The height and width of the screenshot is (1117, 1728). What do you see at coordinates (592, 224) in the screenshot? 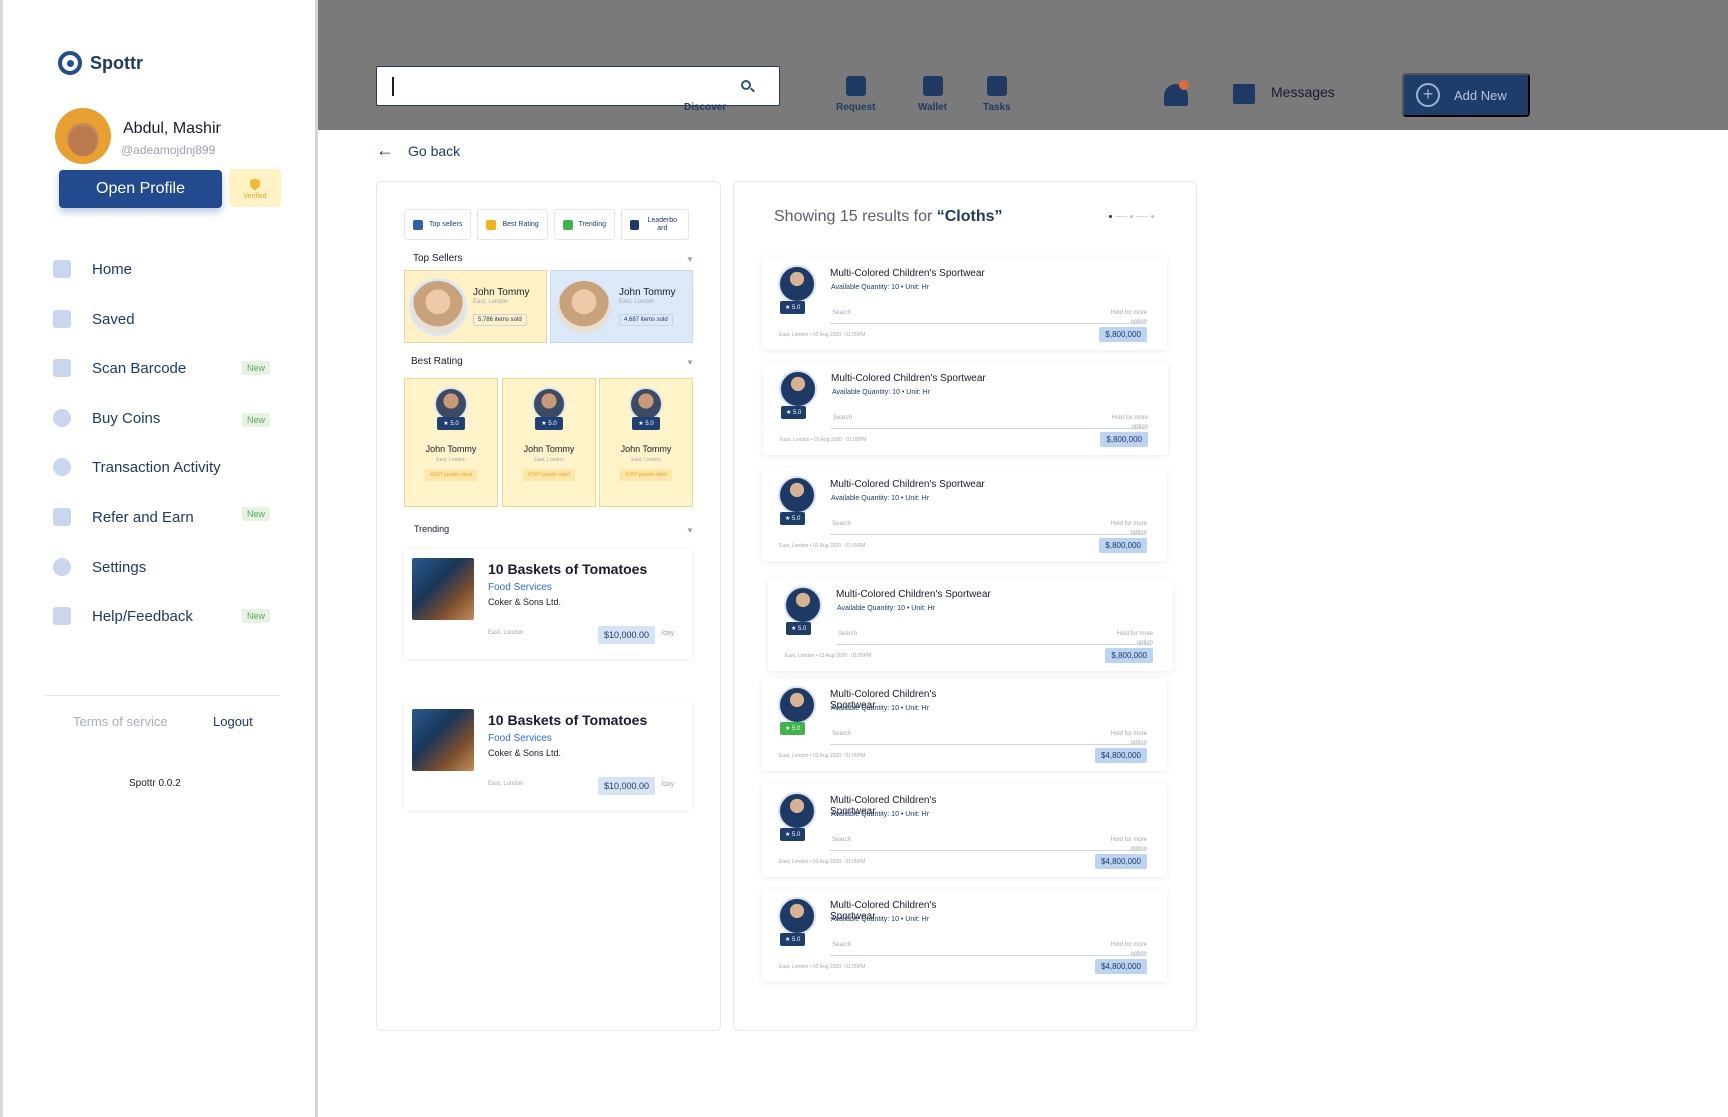
I see `filter-label: Trending` at bounding box center [592, 224].